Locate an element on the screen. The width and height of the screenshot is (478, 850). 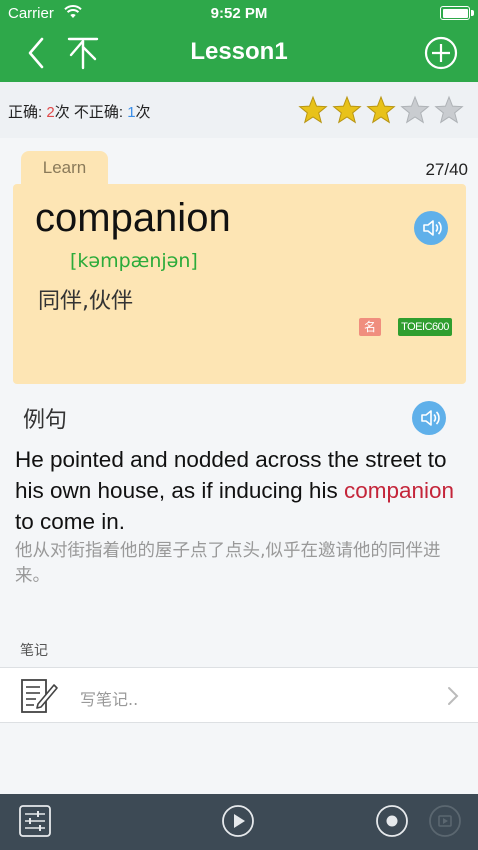
status-bar: Carrier 9:52 PM is located at coordinates (239, 13).